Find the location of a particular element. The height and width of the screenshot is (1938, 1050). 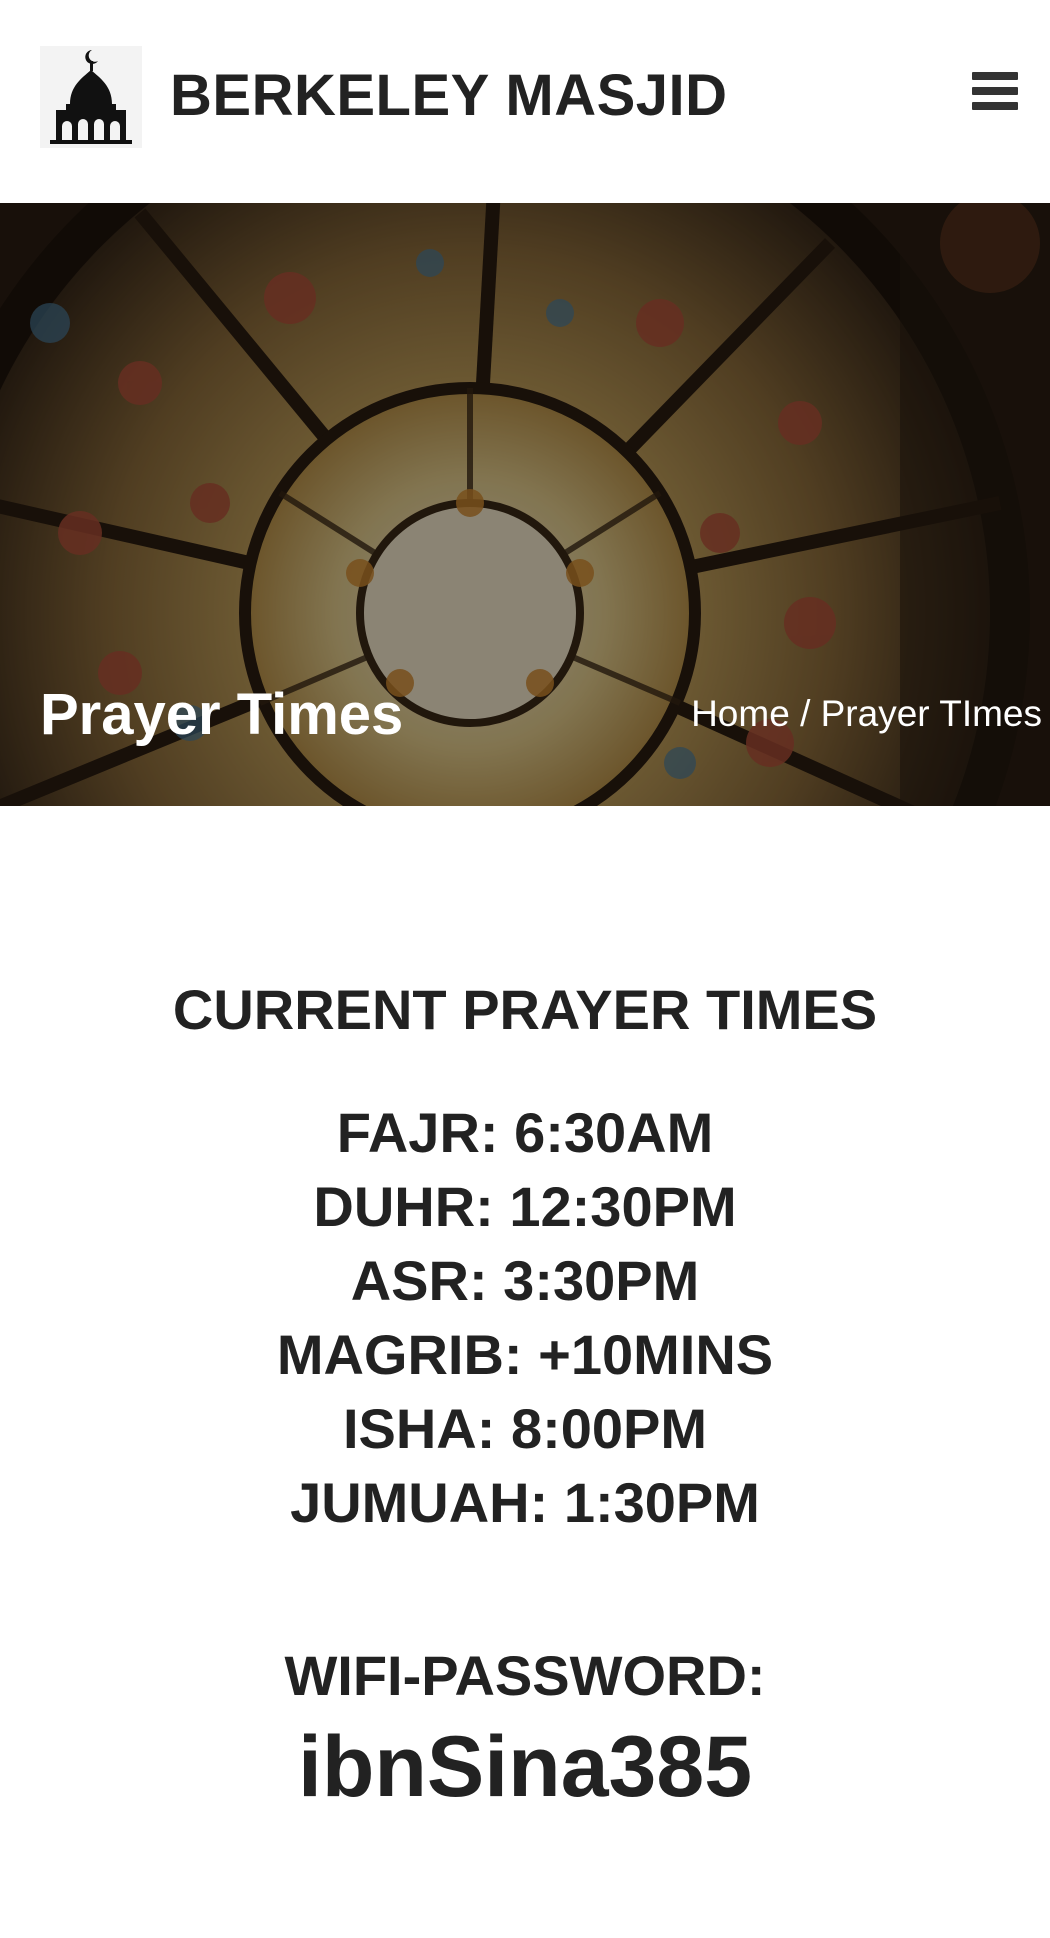

prayer-time-jumuah: JUMUAH: 1:30PM is located at coordinates (525, 1502).